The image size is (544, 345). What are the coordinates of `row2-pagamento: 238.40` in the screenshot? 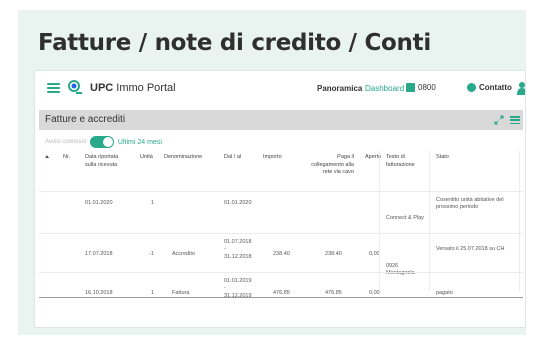 It's located at (333, 254).